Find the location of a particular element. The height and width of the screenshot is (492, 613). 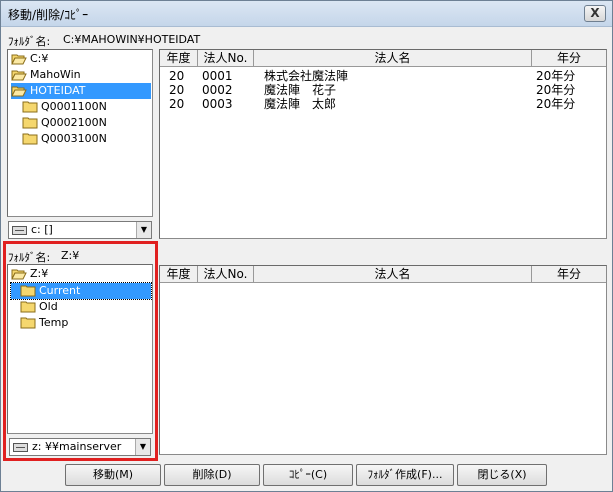

top-folder-path: C:¥MAHOWIN¥HOTEIDAT is located at coordinates (132, 39).